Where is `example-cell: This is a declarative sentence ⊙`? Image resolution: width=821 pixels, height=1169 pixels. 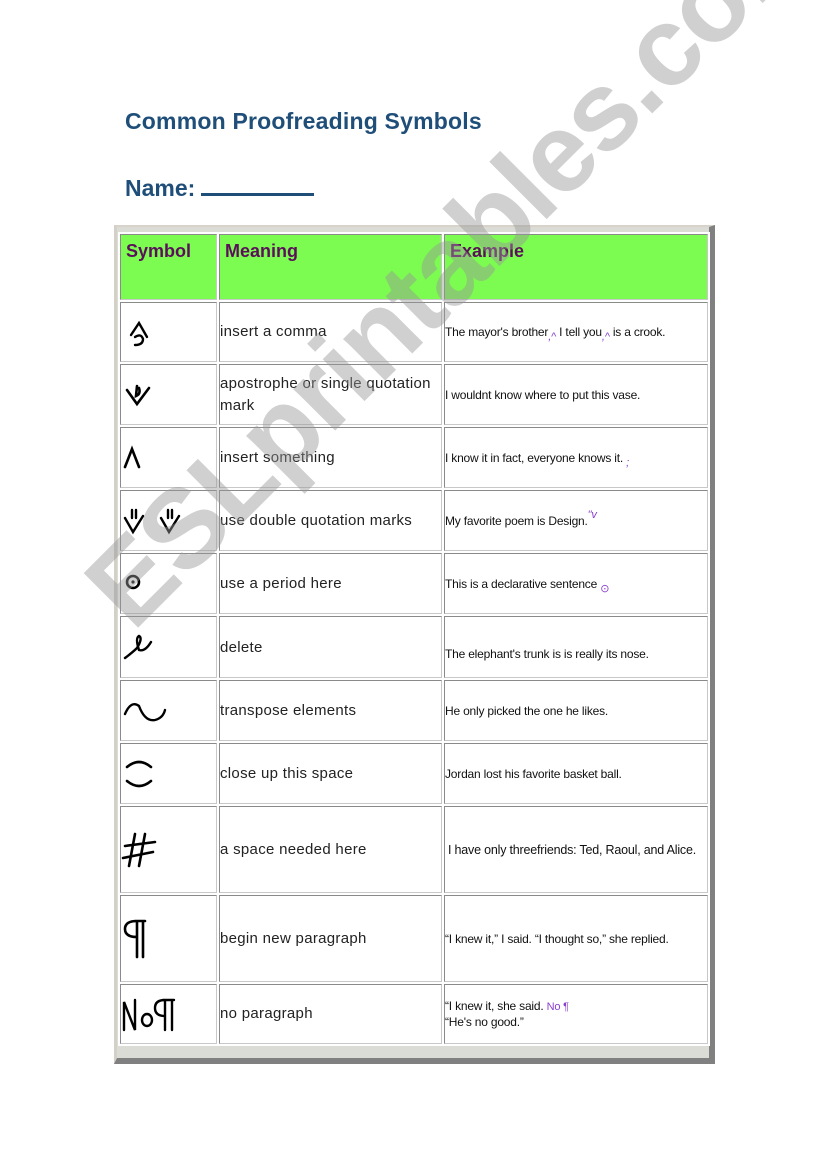 example-cell: This is a declarative sentence ⊙ is located at coordinates (576, 583).